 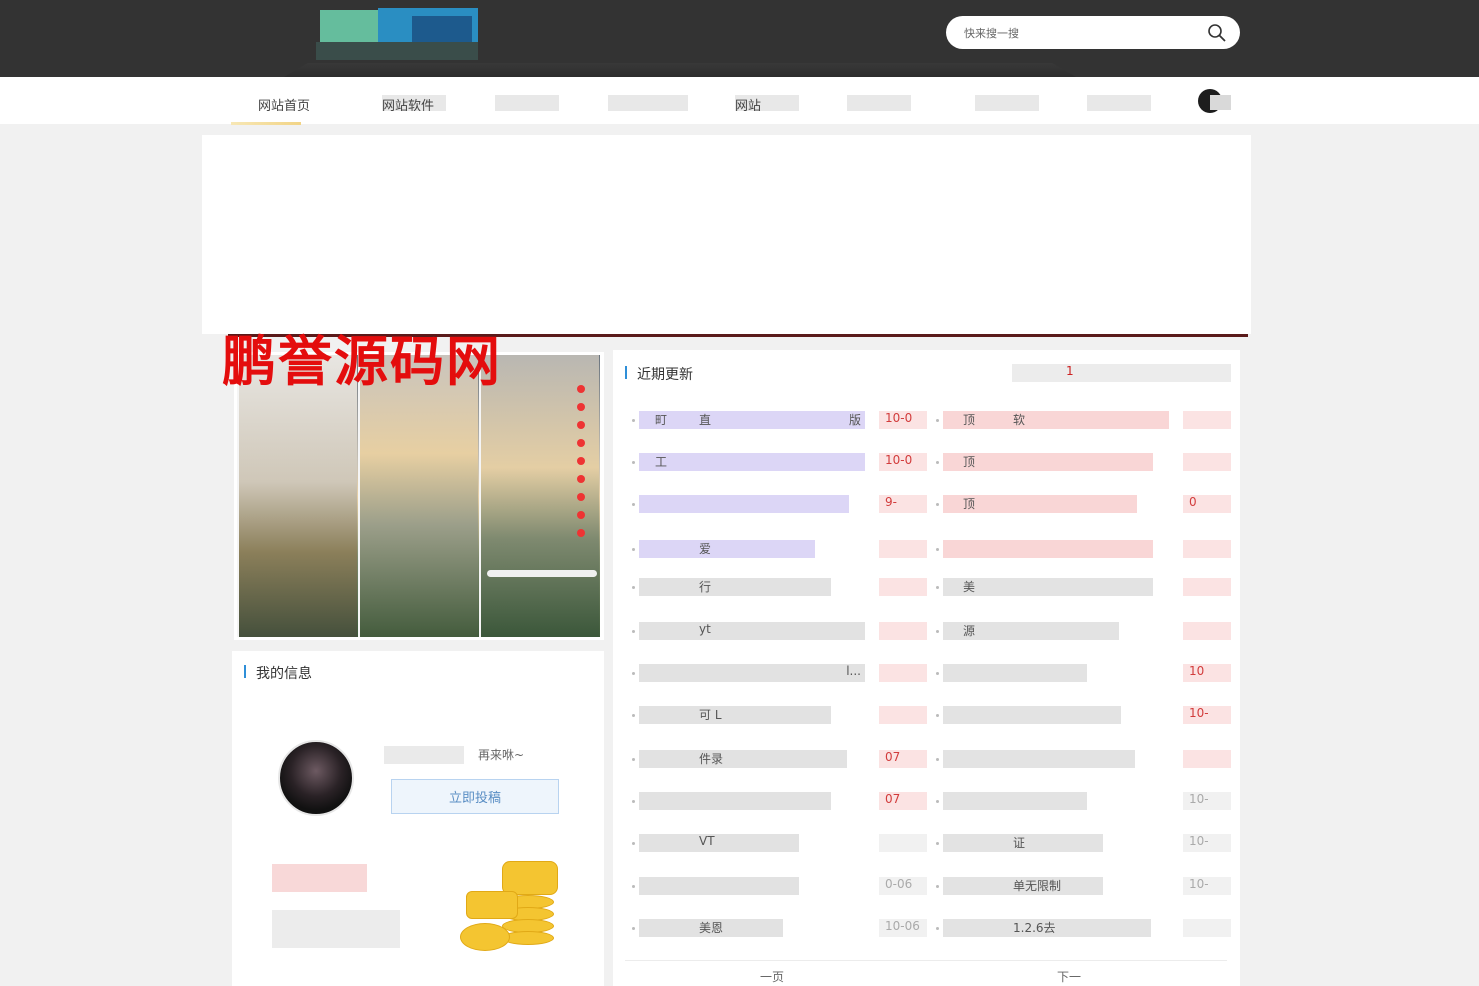 What do you see at coordinates (739, 38) in the screenshot?
I see `site-header` at bounding box center [739, 38].